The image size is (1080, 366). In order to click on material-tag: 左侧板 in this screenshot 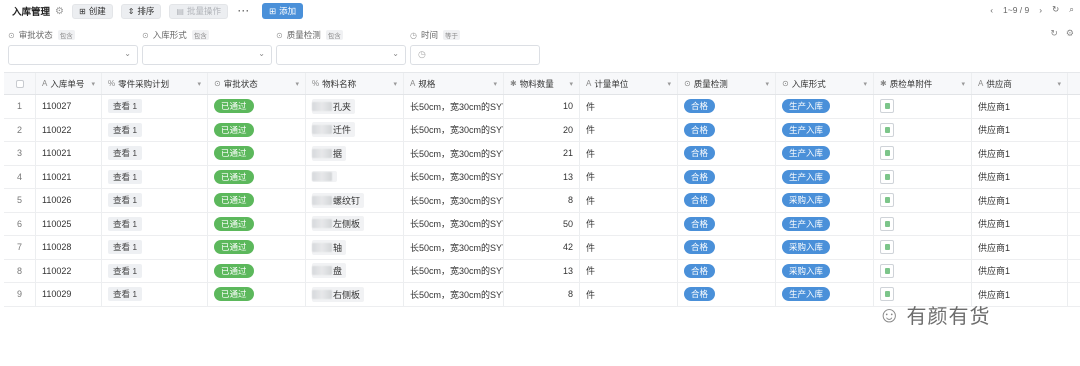, I will do `click(338, 224)`.